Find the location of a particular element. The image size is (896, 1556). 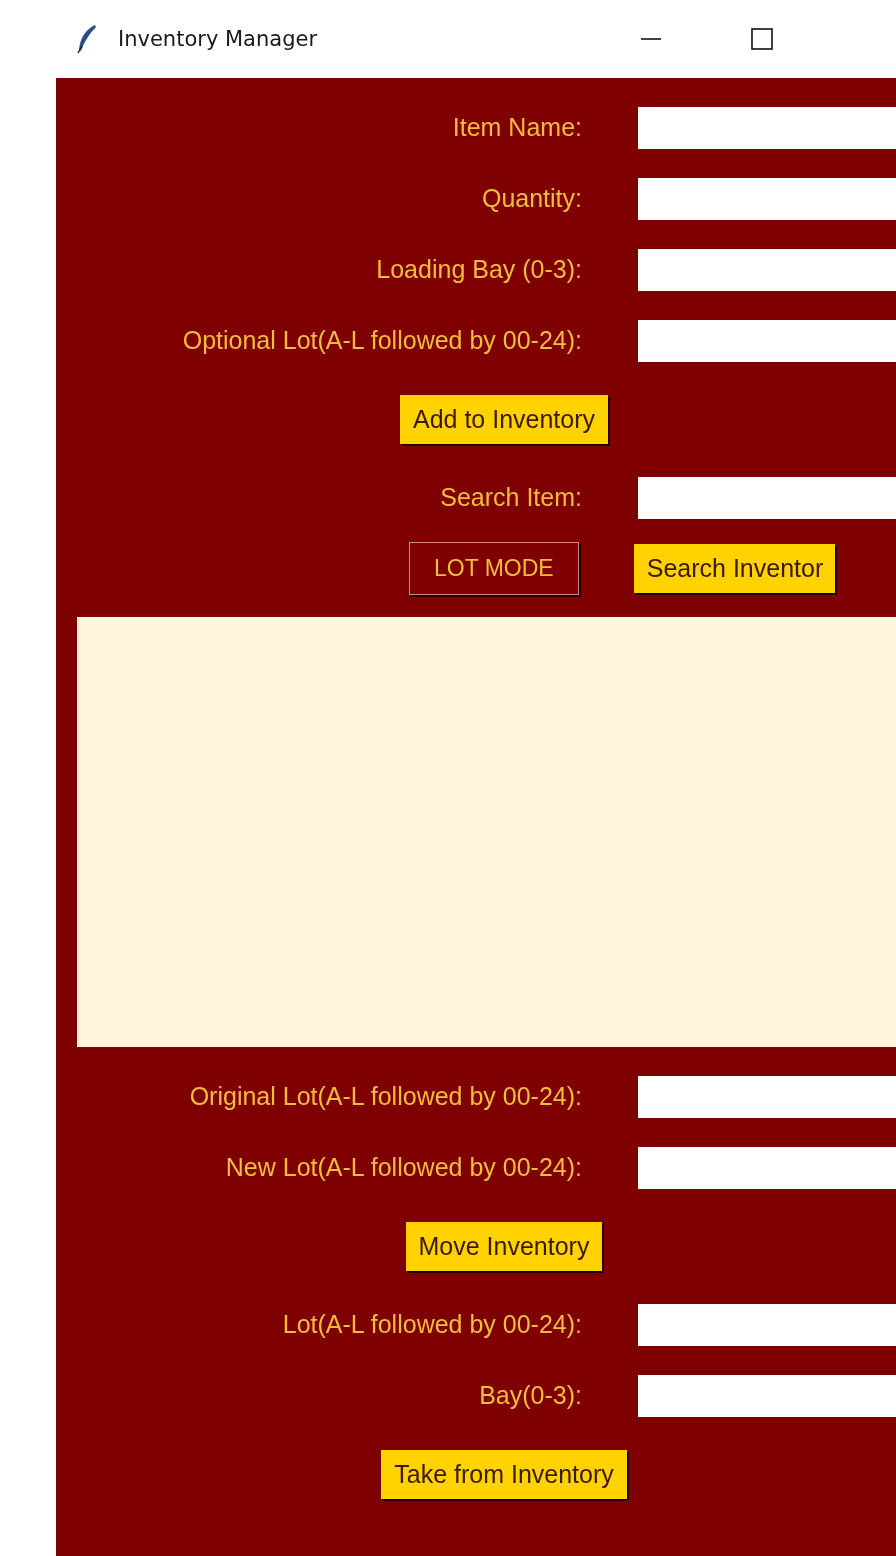

lot-mode-button: LOT MODE is located at coordinates (494, 568).